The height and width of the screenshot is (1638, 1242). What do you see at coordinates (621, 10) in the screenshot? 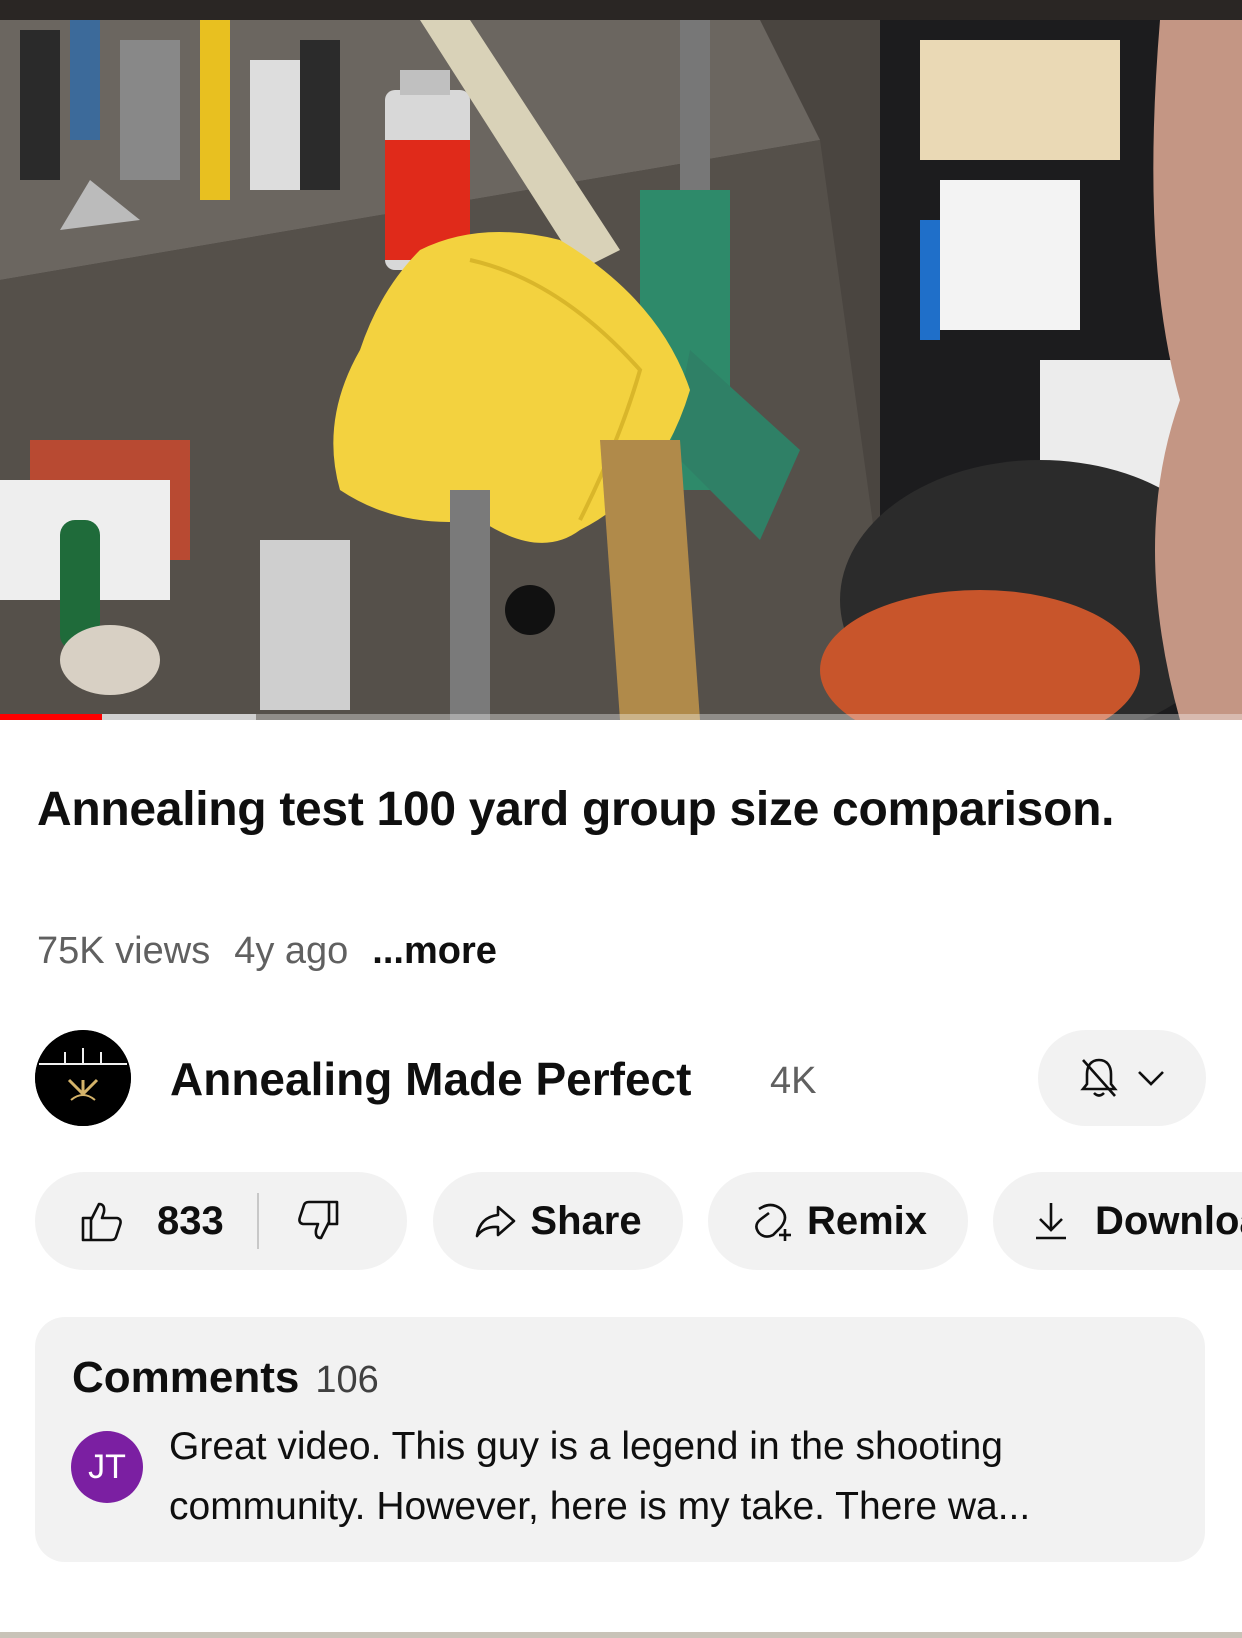
I see `status-strip` at bounding box center [621, 10].